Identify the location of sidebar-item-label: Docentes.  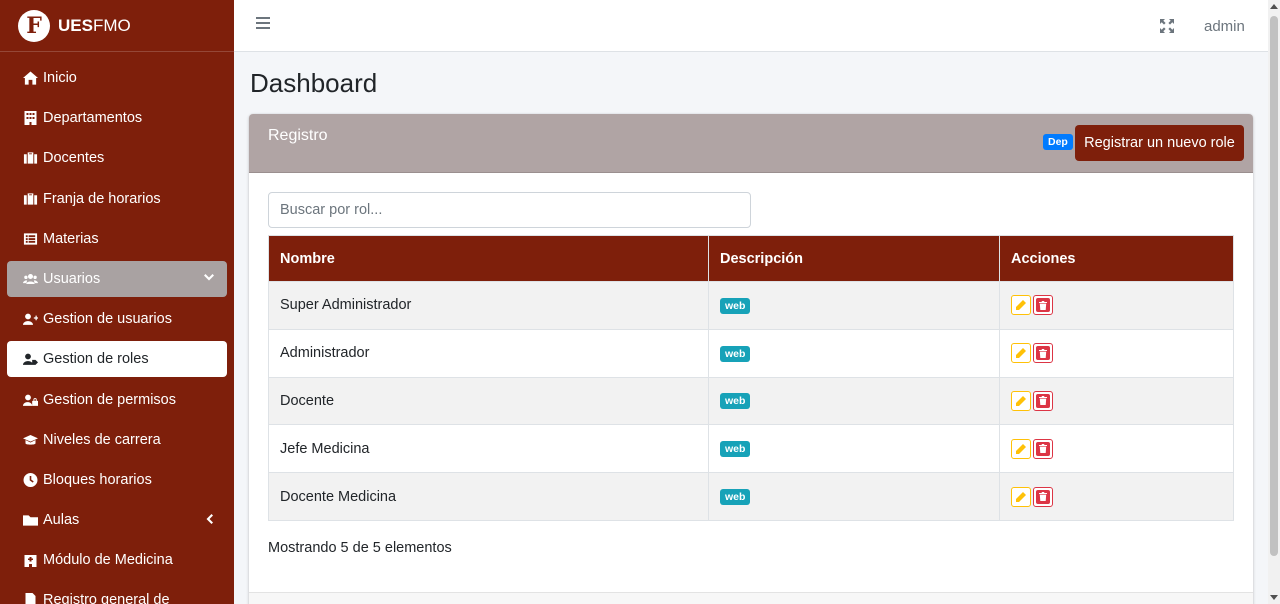
(74, 158).